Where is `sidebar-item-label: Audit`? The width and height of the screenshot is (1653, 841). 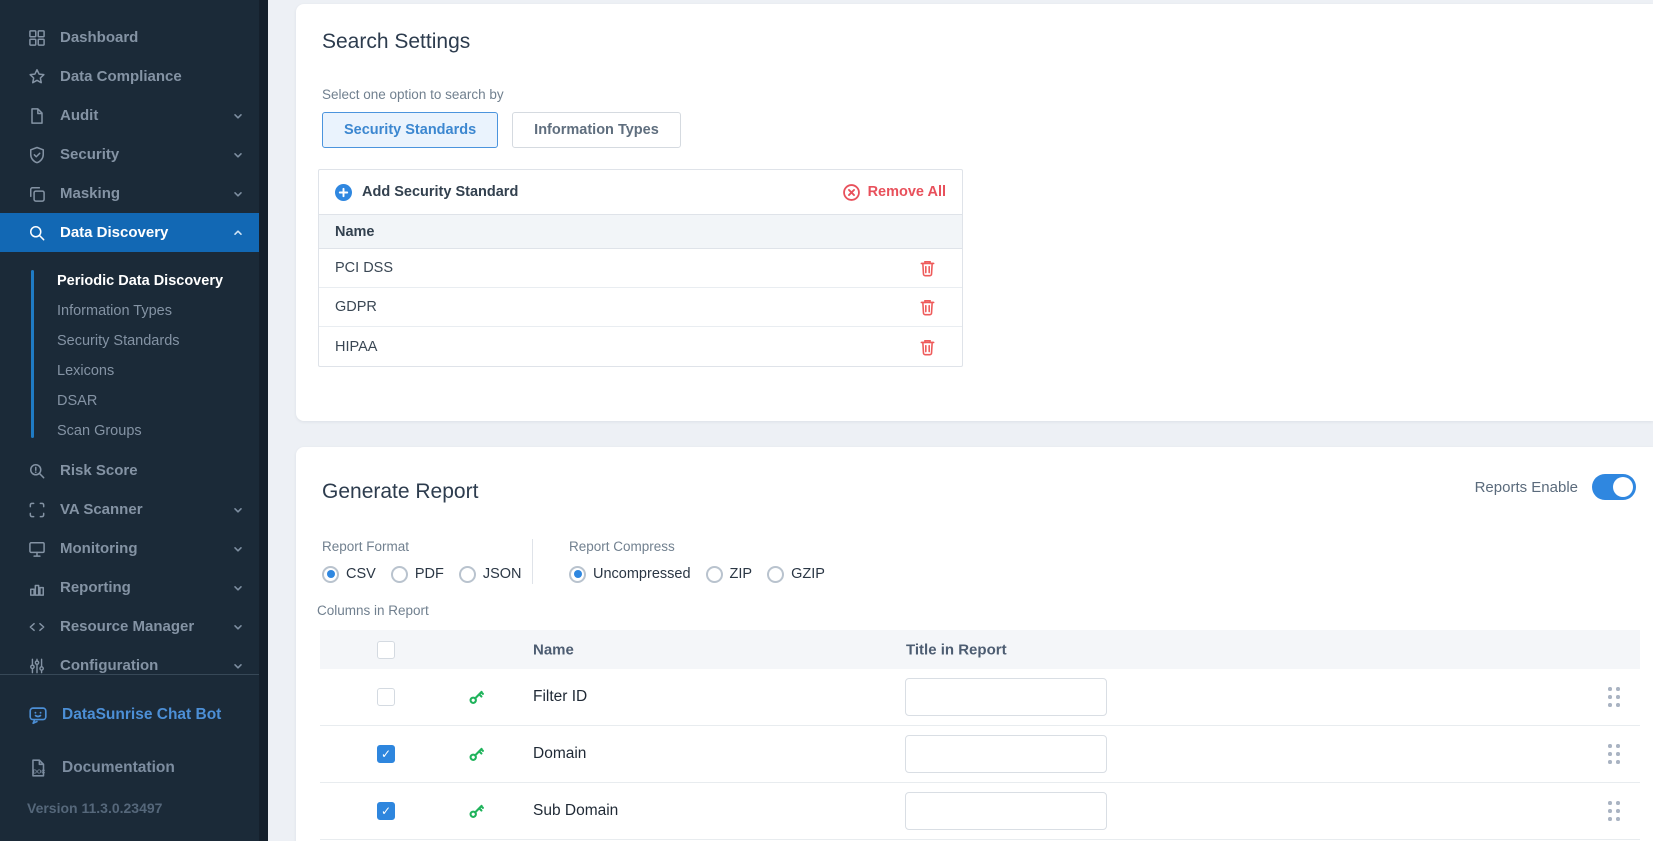
sidebar-item-label: Audit is located at coordinates (79, 115).